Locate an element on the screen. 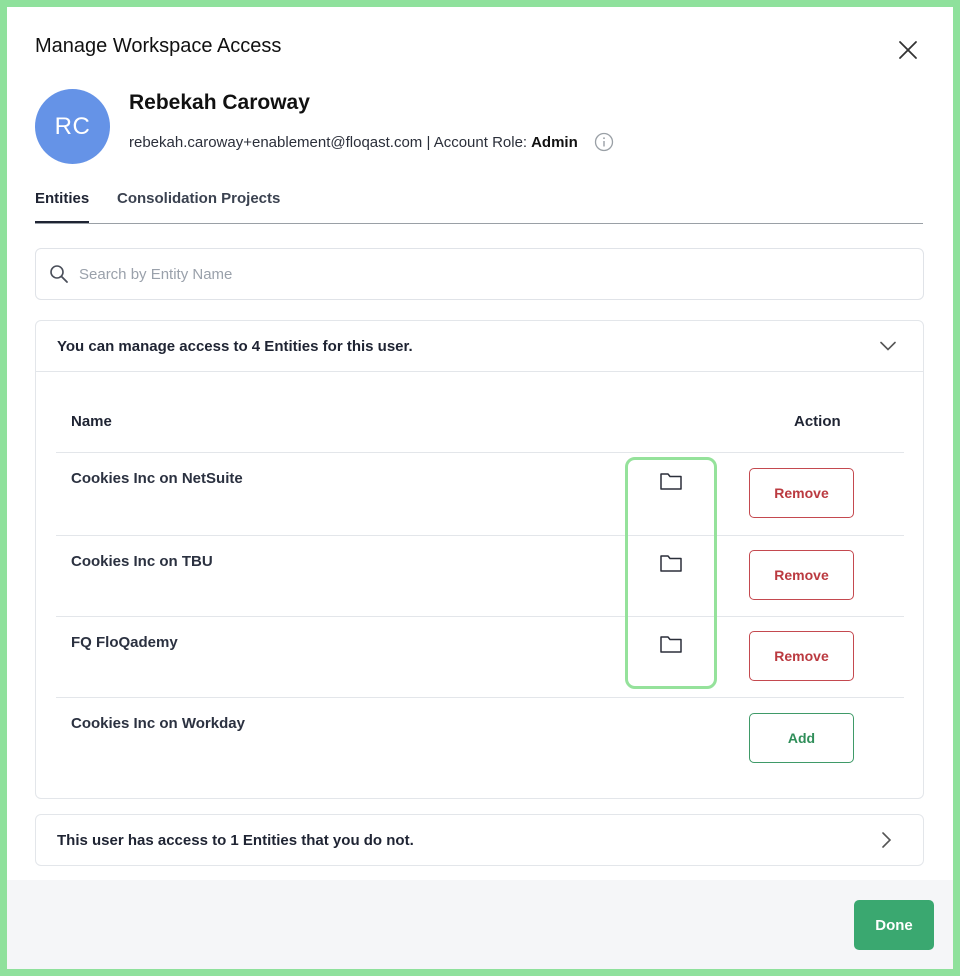 The width and height of the screenshot is (960, 976). entity-name: FQ FloQademy is located at coordinates (124, 642).